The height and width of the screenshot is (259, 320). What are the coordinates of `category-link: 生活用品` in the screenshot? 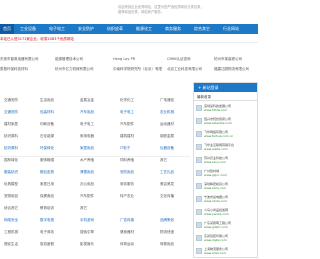 It's located at (47, 100).